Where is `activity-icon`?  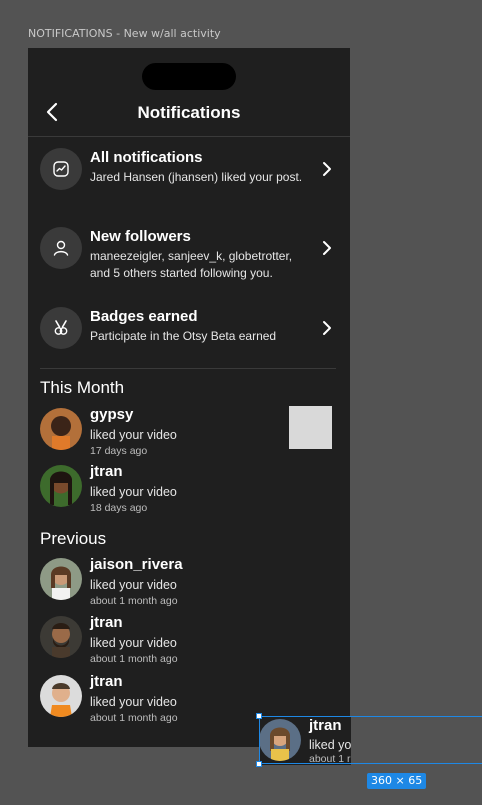 activity-icon is located at coordinates (61, 169).